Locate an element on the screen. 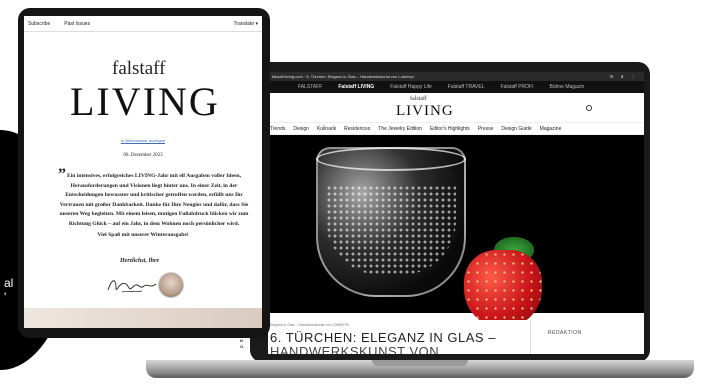 Image resolution: width=705 pixels, height=389 pixels. glass-texture is located at coordinates (391, 230).